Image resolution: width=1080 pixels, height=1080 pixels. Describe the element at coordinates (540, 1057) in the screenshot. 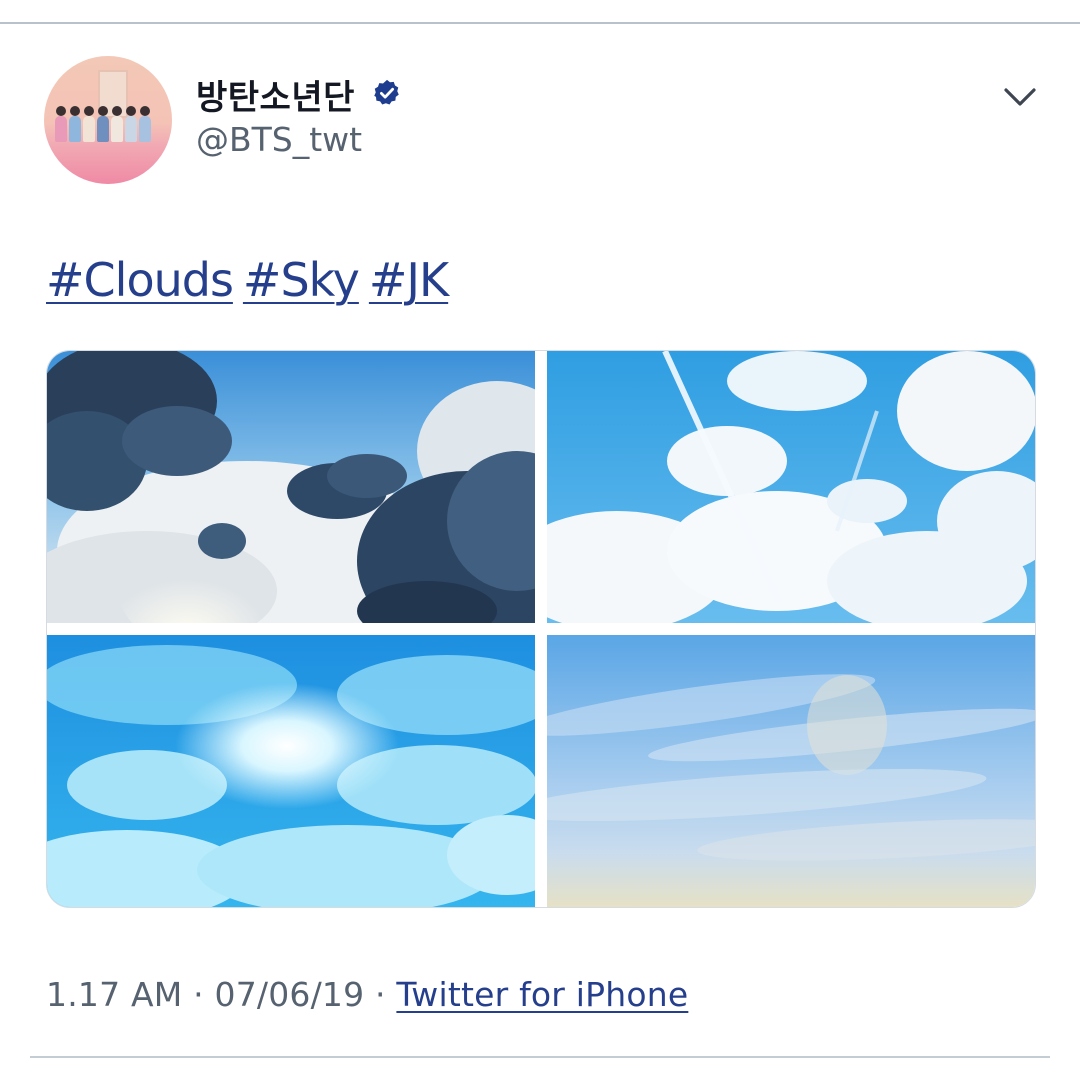

I see `bottom-divider` at that location.